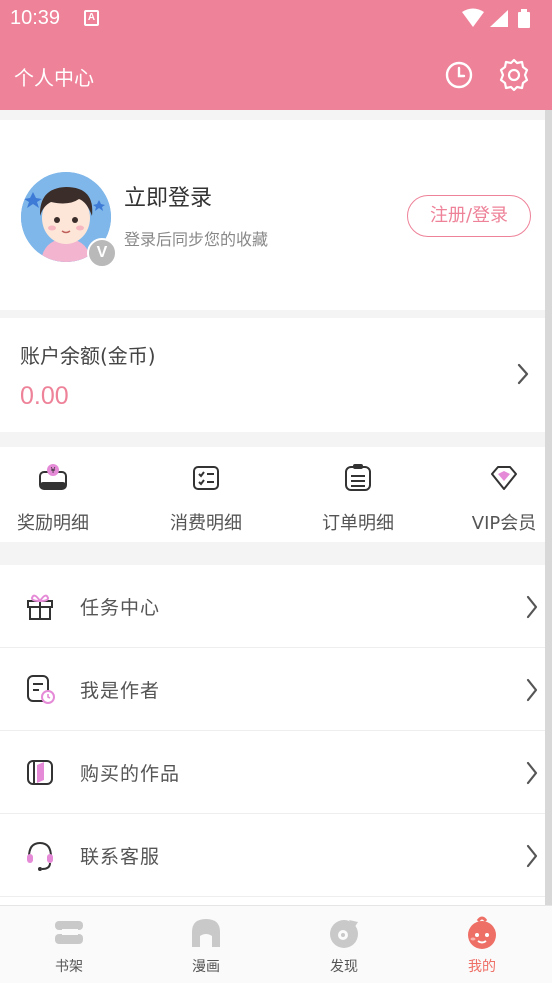 The image size is (552, 983). I want to click on login-subtitle: 登录后同步您的收藏, so click(196, 239).